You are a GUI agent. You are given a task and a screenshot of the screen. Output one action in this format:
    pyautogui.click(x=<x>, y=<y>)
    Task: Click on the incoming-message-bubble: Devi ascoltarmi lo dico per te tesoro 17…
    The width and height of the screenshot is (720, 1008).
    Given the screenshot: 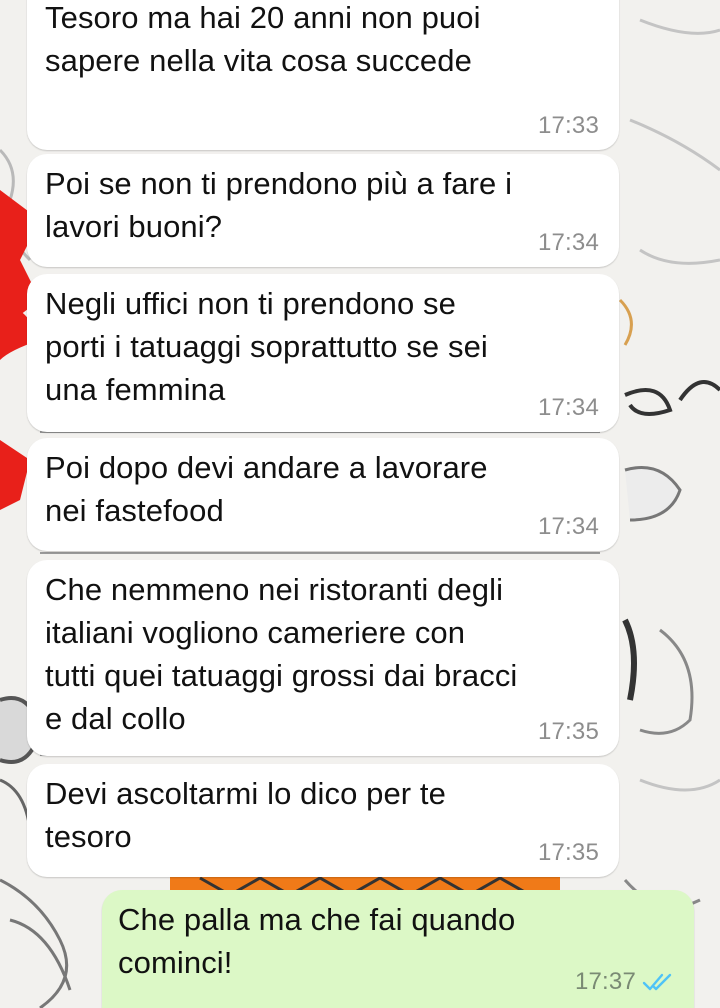 What is the action you would take?
    pyautogui.click(x=323, y=820)
    